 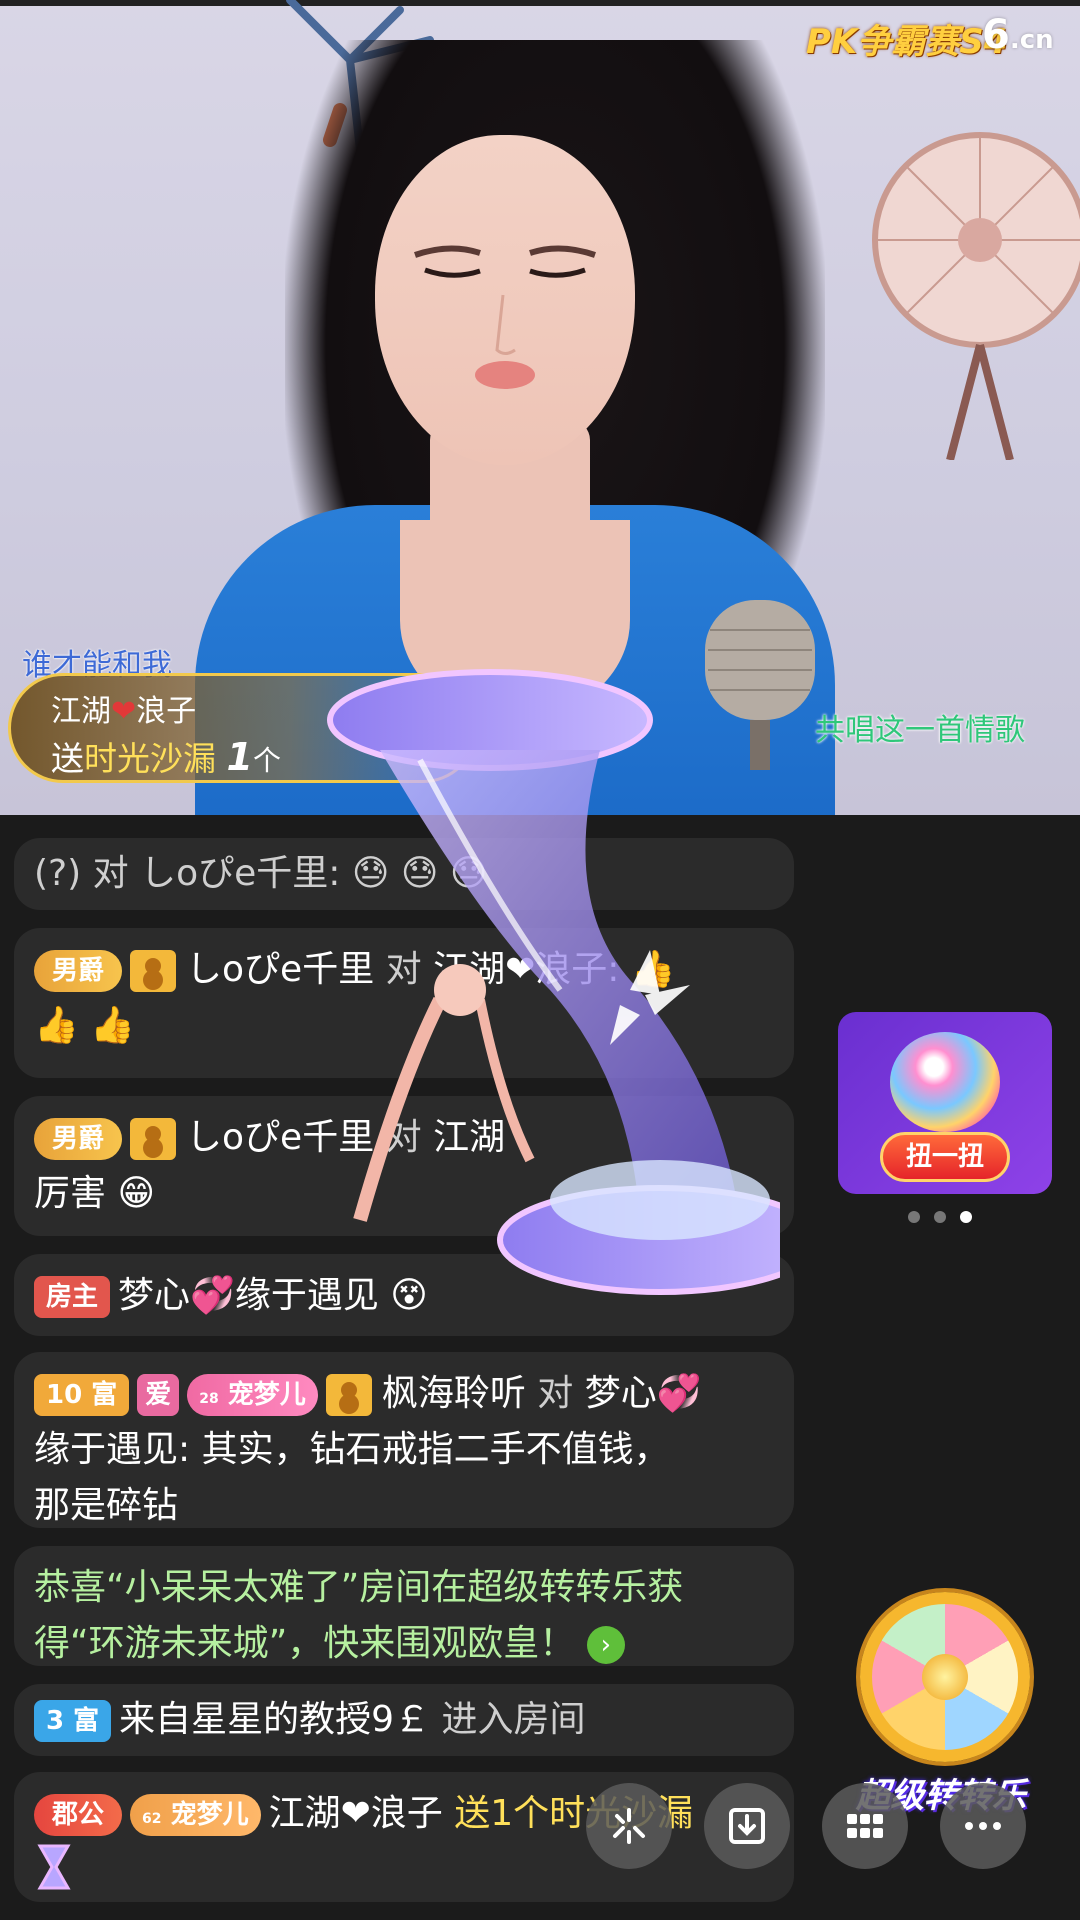 I want to click on grid-icon, so click(x=865, y=1826).